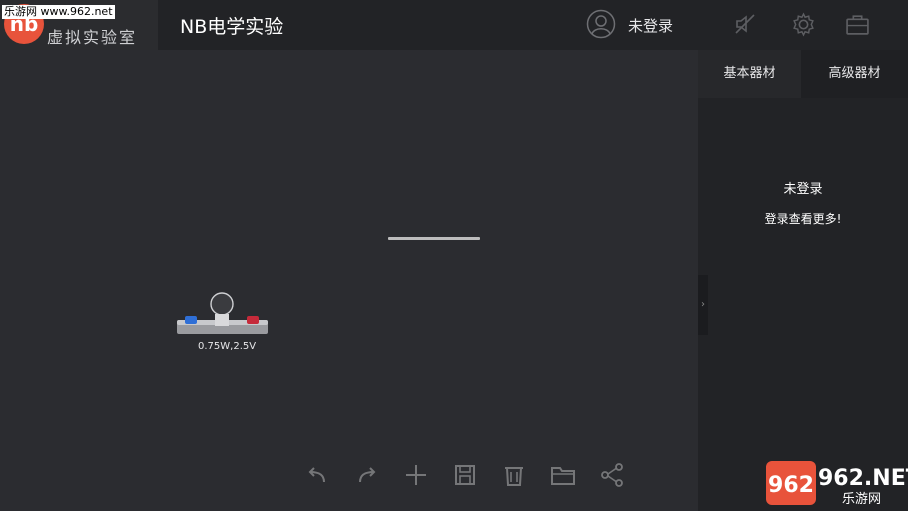 The height and width of the screenshot is (511, 908). I want to click on folder-icon, so click(563, 475).